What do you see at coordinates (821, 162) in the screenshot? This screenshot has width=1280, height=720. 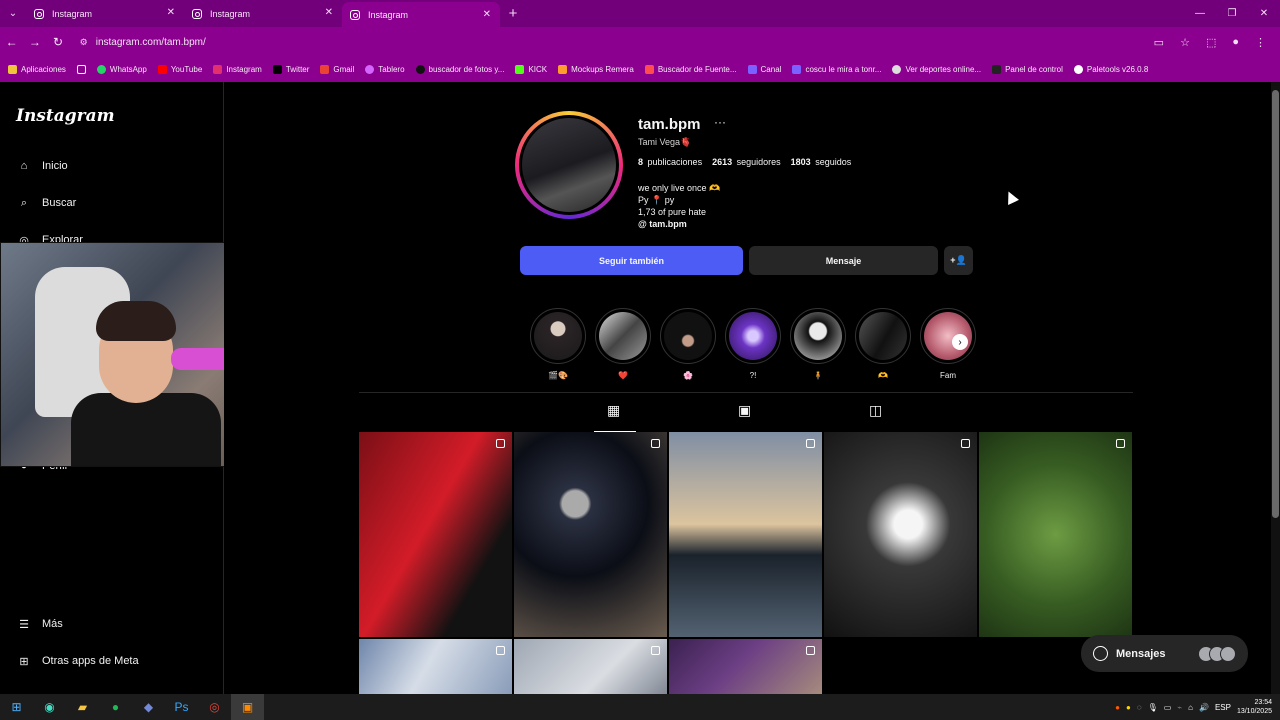 I see `stat-following: 1803 seguidos` at bounding box center [821, 162].